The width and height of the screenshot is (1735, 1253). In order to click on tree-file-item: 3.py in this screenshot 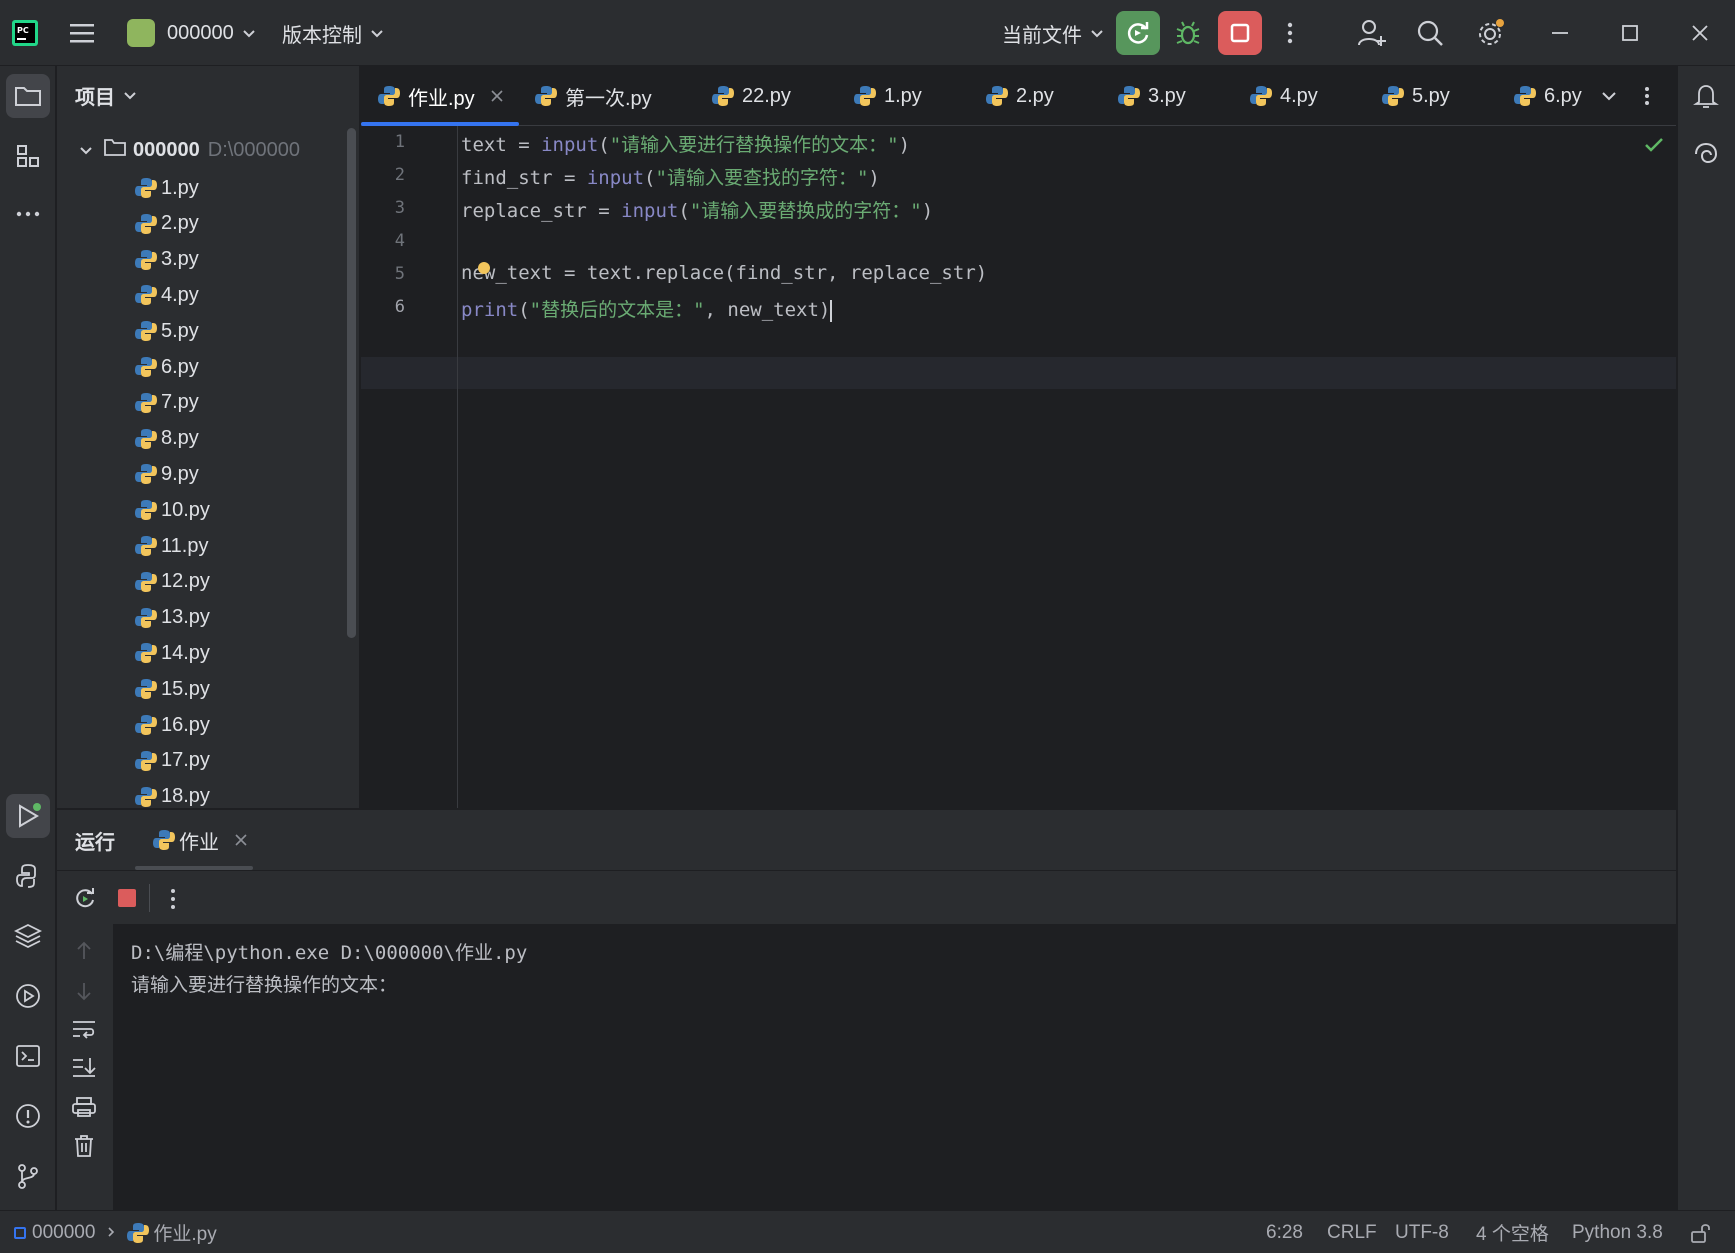, I will do `click(167, 260)`.